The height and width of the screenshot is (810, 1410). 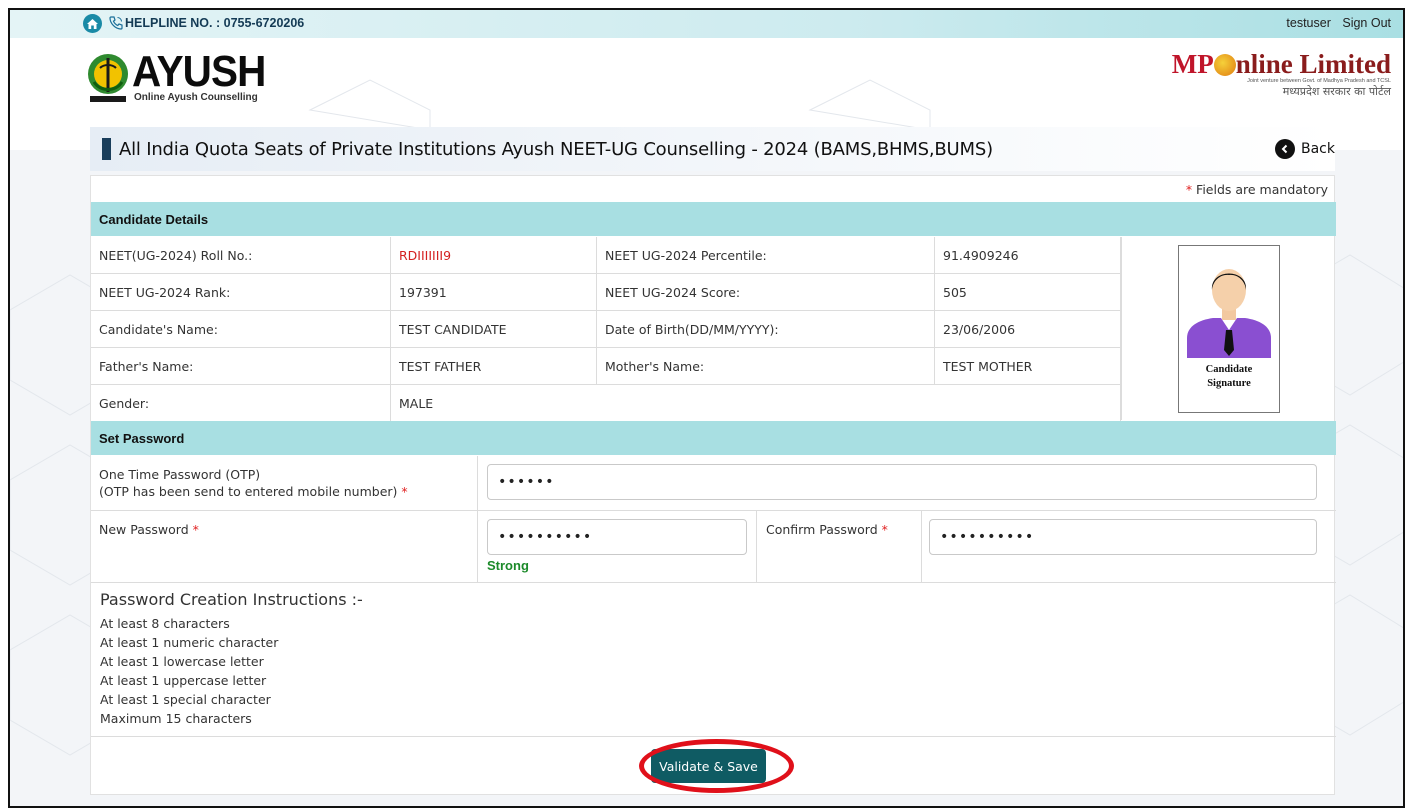 I want to click on back-button: Back, so click(x=1305, y=149).